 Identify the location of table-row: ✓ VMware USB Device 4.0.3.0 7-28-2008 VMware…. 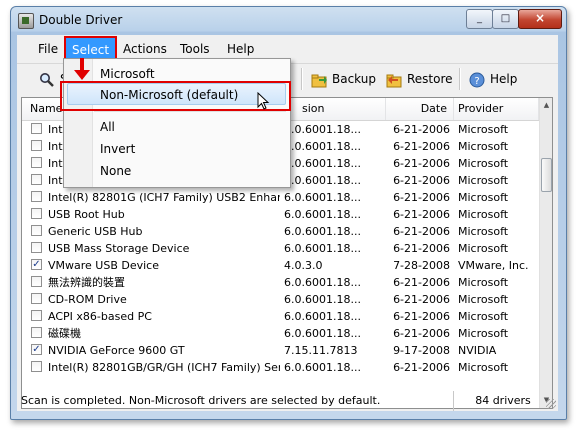
(287, 265).